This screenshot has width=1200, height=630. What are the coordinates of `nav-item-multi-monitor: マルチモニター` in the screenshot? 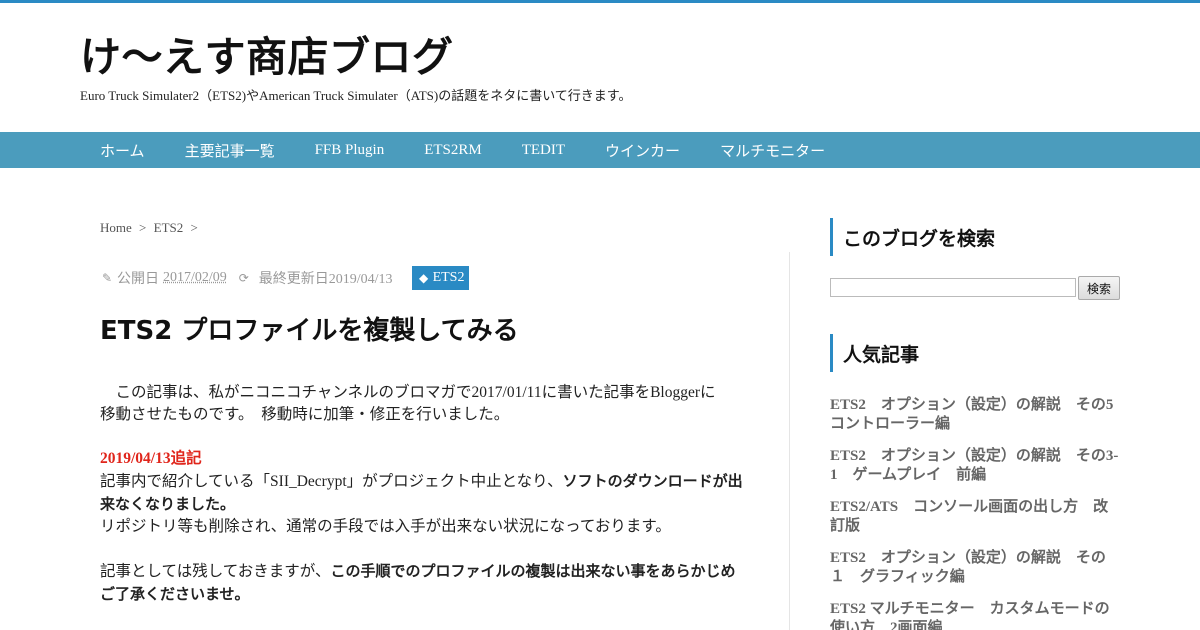 It's located at (772, 150).